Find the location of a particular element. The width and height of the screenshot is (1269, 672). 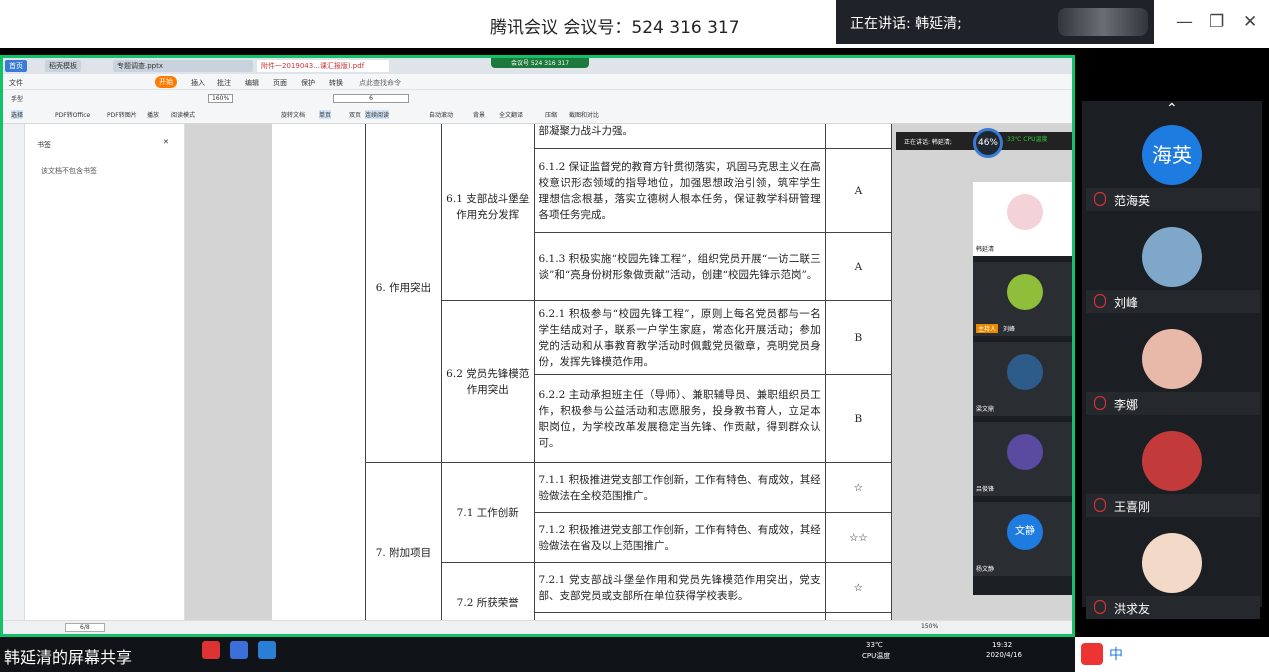

menu-protect: 保护 is located at coordinates (308, 83).